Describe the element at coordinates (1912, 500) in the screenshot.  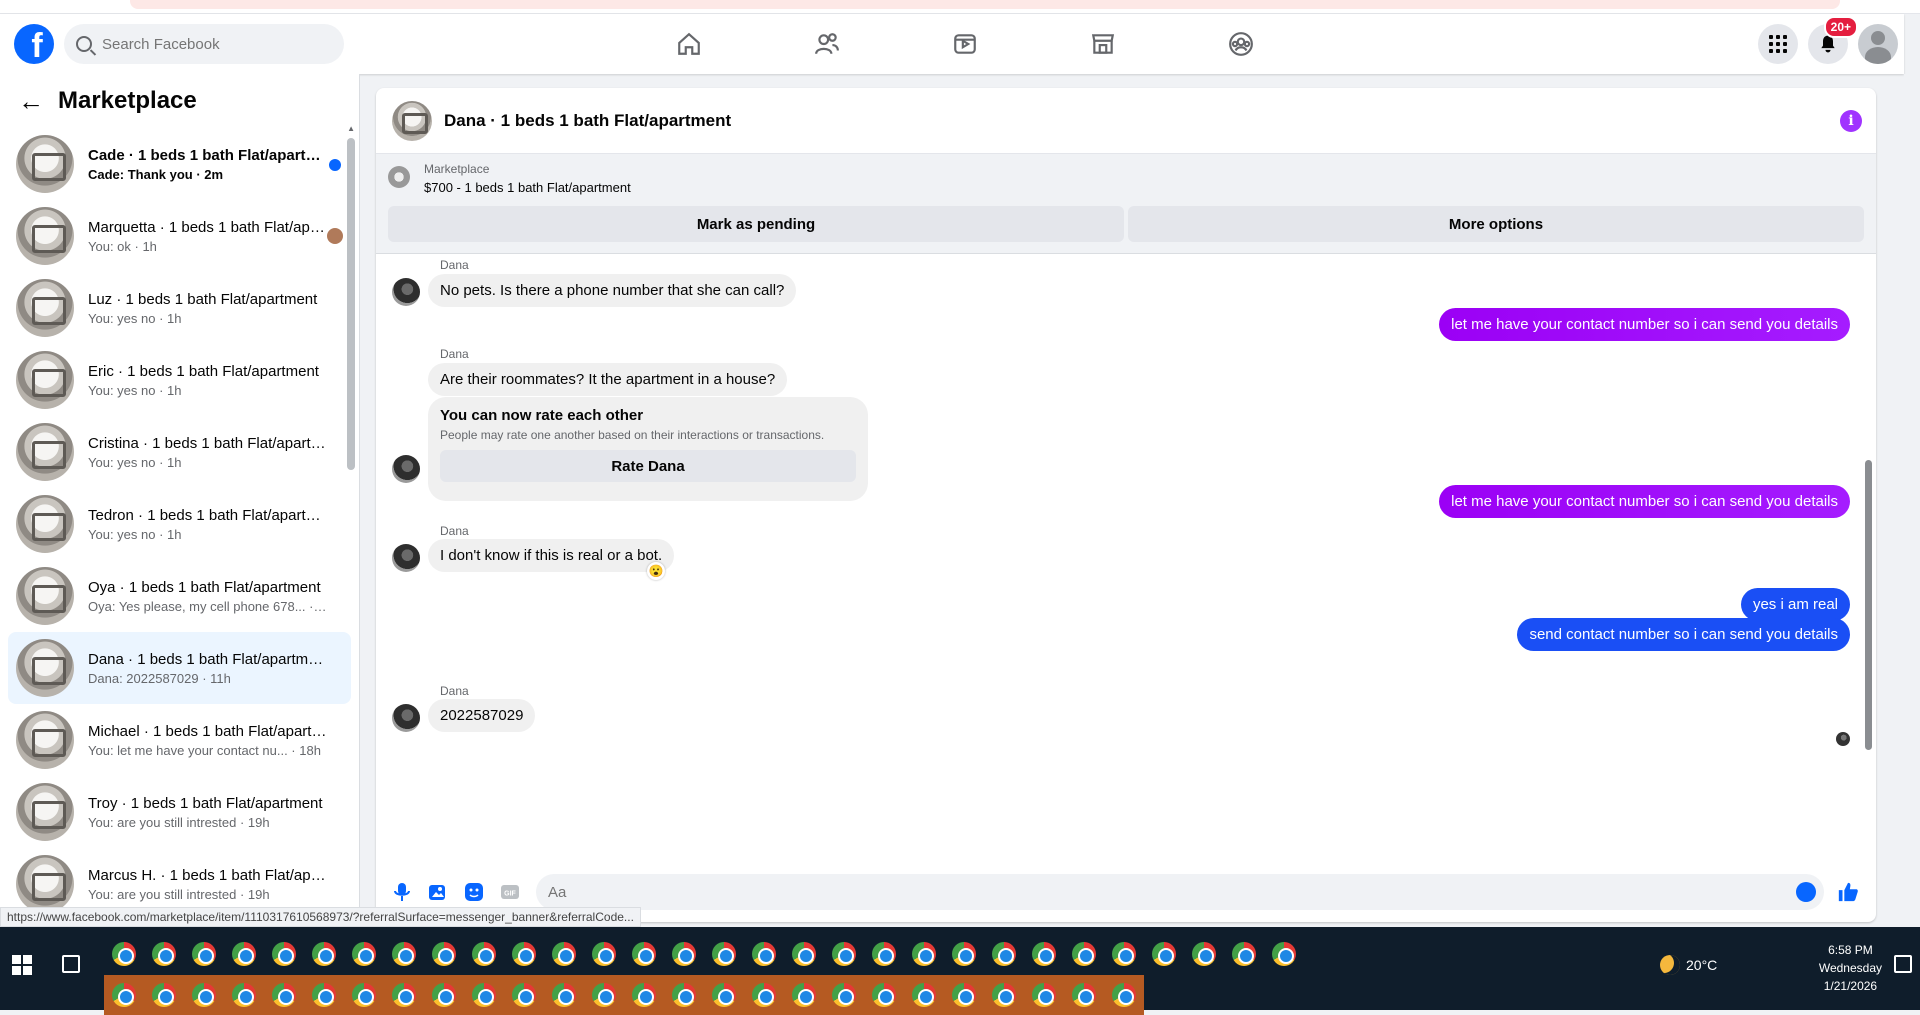
I see `page-scrollbar` at that location.